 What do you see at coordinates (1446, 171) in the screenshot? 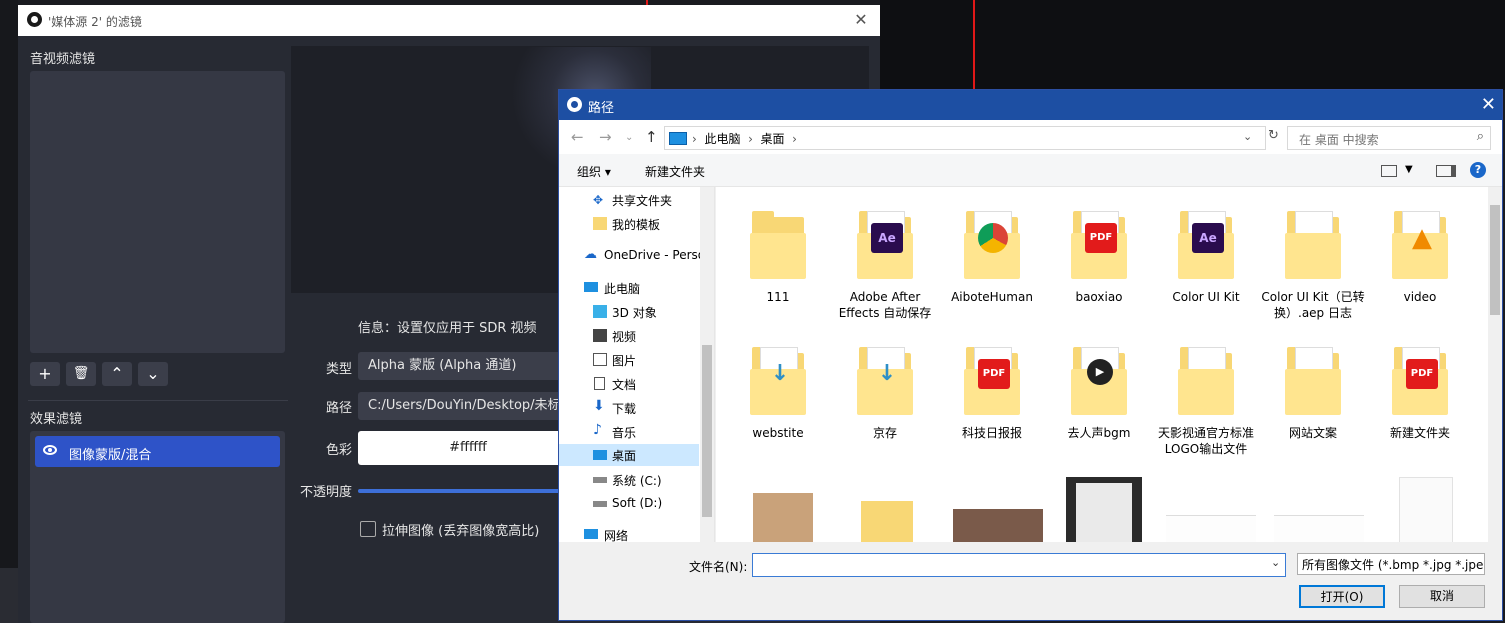
I see `preview-pane-icon` at bounding box center [1446, 171].